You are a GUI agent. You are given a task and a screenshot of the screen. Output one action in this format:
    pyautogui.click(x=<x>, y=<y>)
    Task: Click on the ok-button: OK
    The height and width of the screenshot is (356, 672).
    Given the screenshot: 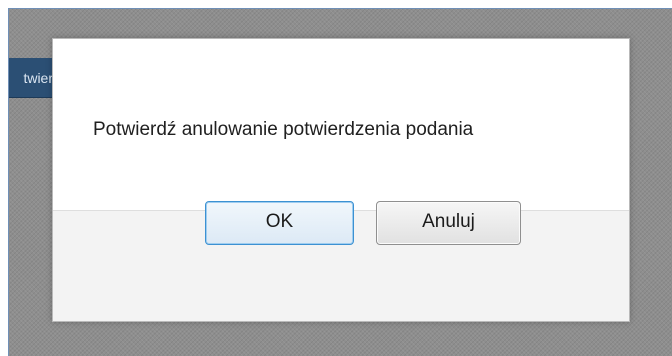 What is the action you would take?
    pyautogui.click(x=279, y=223)
    